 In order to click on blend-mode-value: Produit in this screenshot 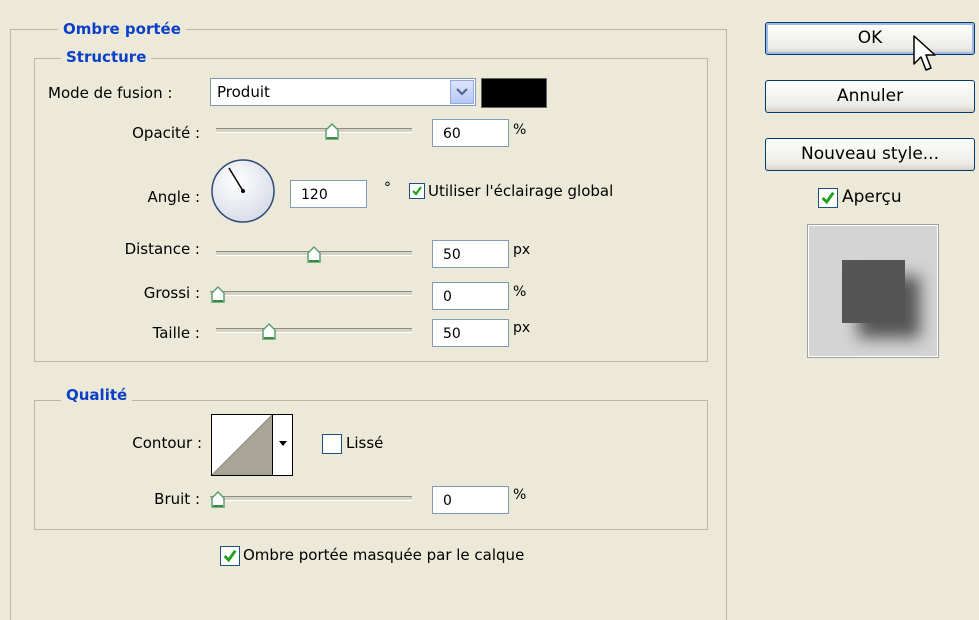, I will do `click(243, 92)`.